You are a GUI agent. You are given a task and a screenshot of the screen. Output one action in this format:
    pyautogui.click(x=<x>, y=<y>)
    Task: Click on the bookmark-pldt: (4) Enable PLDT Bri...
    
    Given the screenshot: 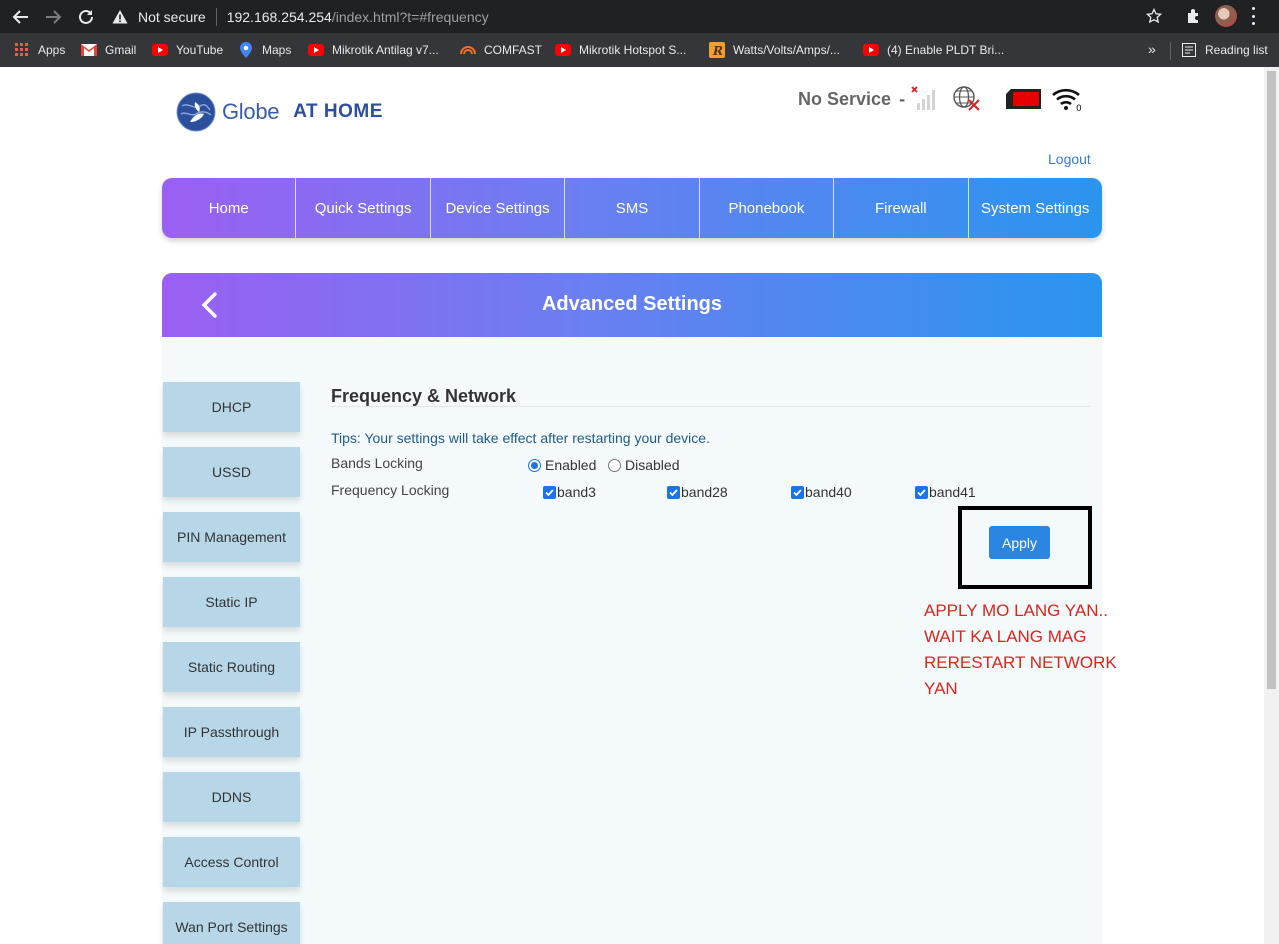 What is the action you would take?
    pyautogui.click(x=933, y=50)
    